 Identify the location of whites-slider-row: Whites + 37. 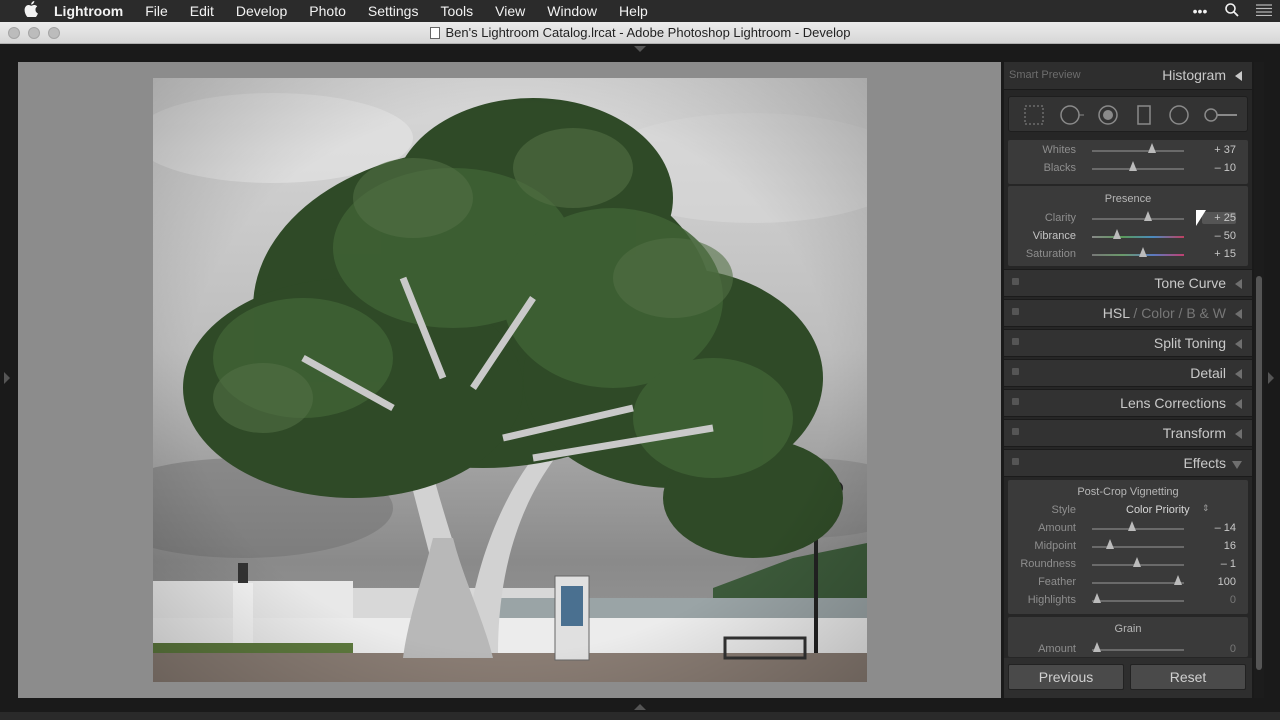
(1128, 151).